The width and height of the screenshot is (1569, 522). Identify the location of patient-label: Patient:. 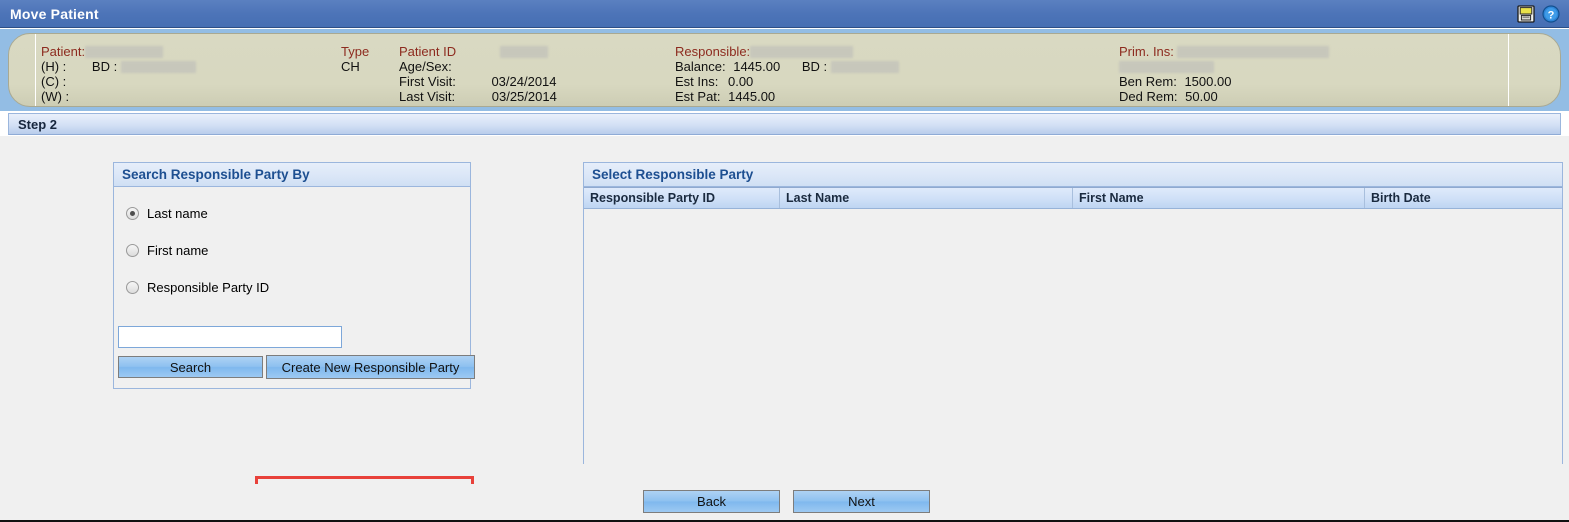
(63, 51).